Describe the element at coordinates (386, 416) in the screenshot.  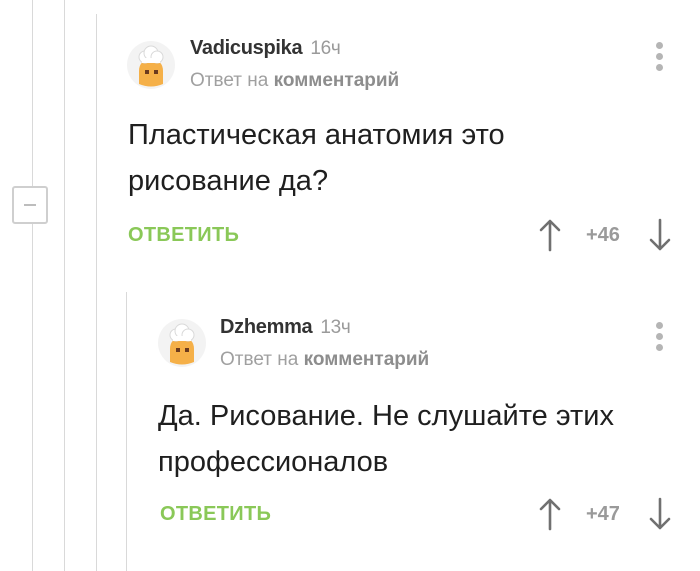
I see `comment-text-line: Да. Рисование. Не слушайте этих` at that location.